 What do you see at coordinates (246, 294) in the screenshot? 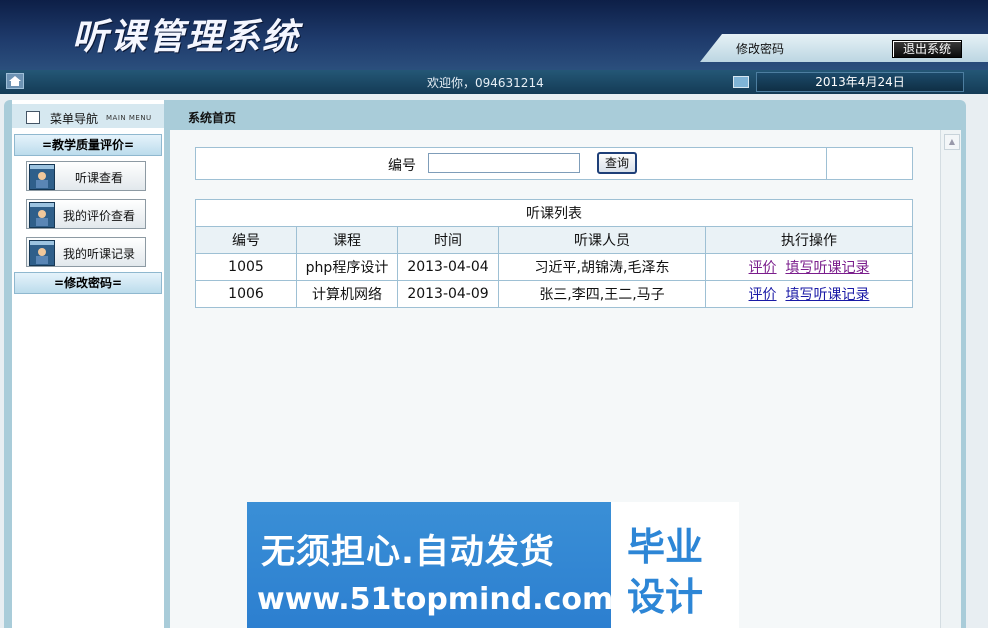
I see `cell-id: 1006` at bounding box center [246, 294].